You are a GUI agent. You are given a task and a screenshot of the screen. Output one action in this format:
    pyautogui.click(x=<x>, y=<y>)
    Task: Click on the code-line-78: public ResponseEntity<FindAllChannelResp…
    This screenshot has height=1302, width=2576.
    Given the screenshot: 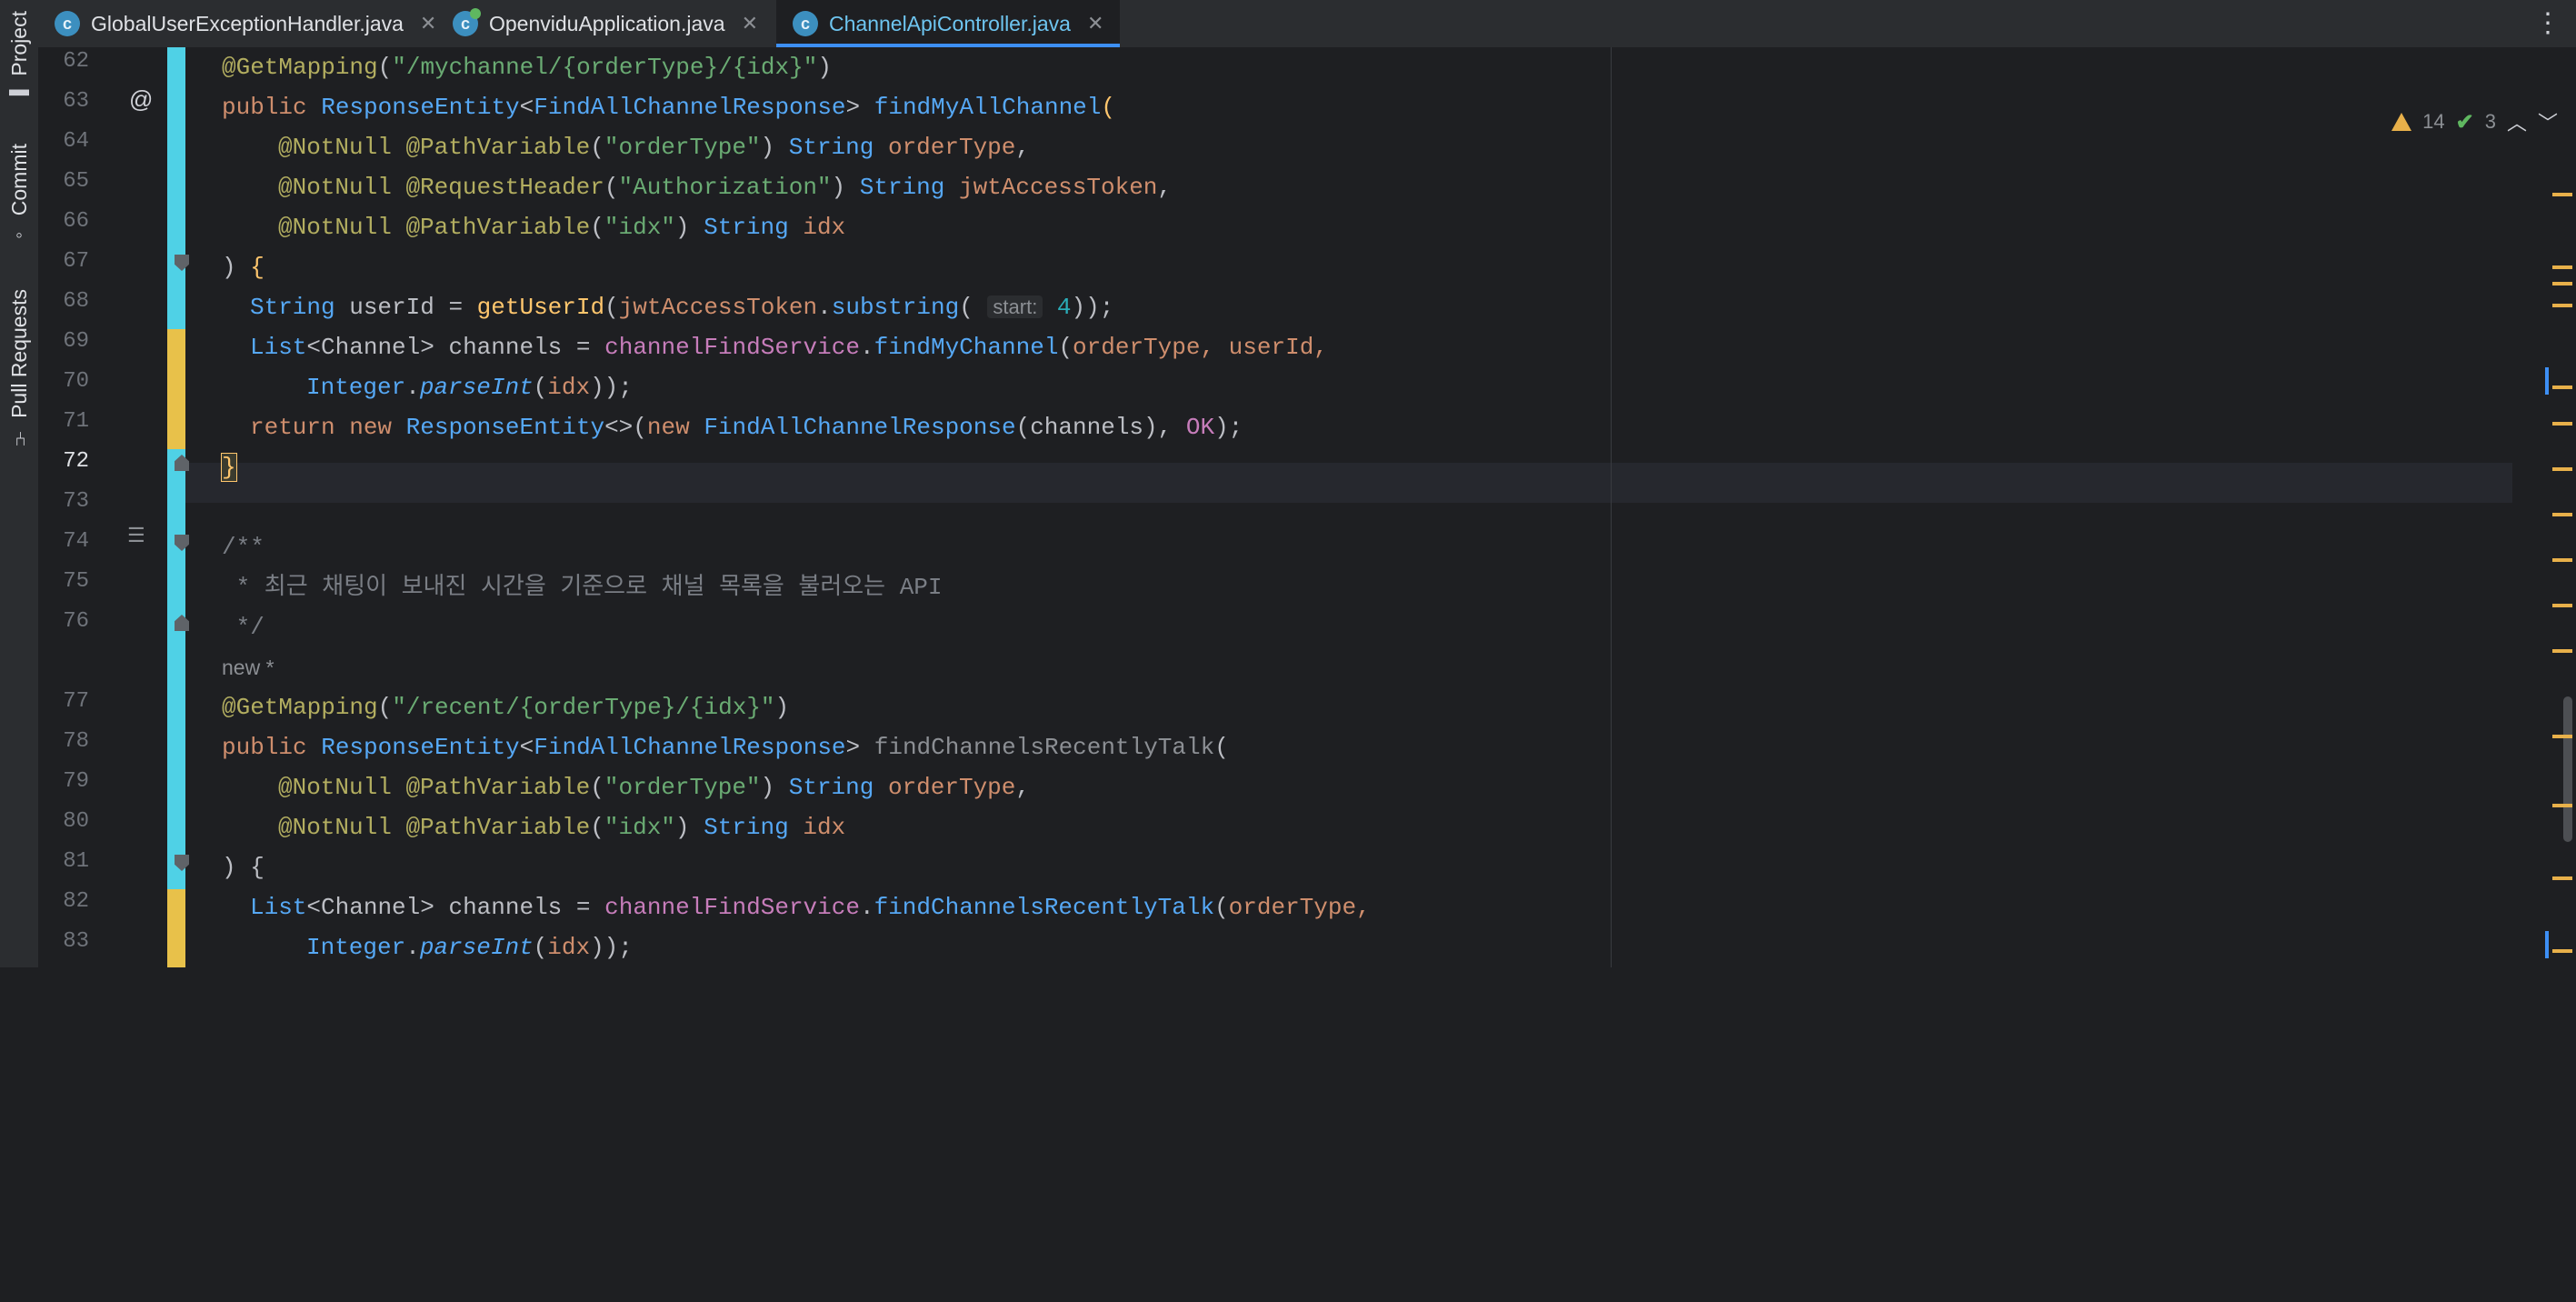 What is the action you would take?
    pyautogui.click(x=725, y=747)
    